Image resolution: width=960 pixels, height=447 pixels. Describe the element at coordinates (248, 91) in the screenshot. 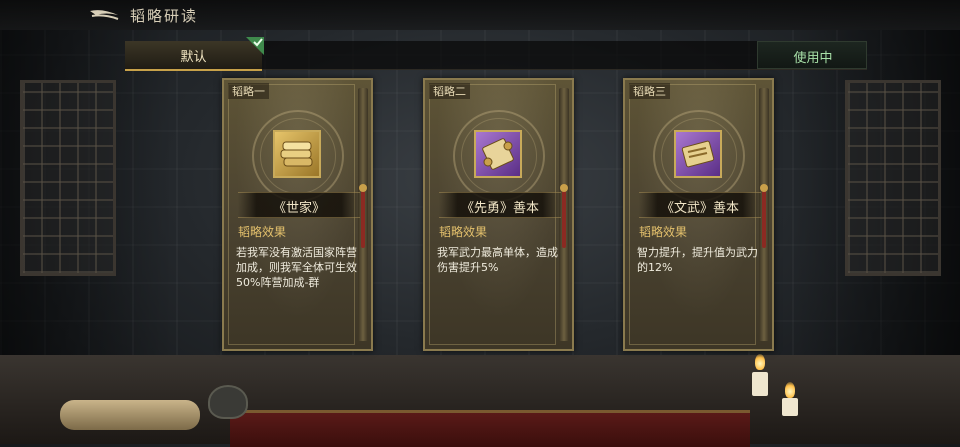

I see `card-slot-label: 韬略一` at that location.